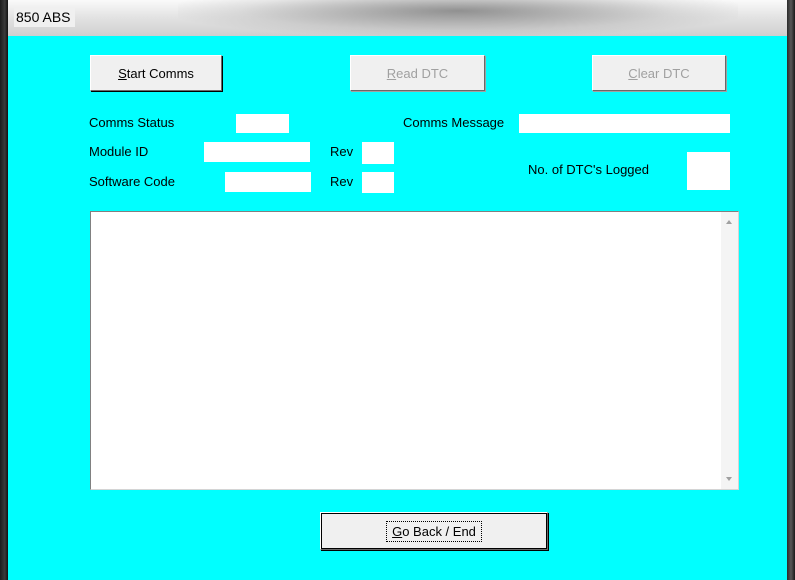 The height and width of the screenshot is (580, 795). Describe the element at coordinates (663, 73) in the screenshot. I see `clear-dtc-label: lear DTC` at that location.